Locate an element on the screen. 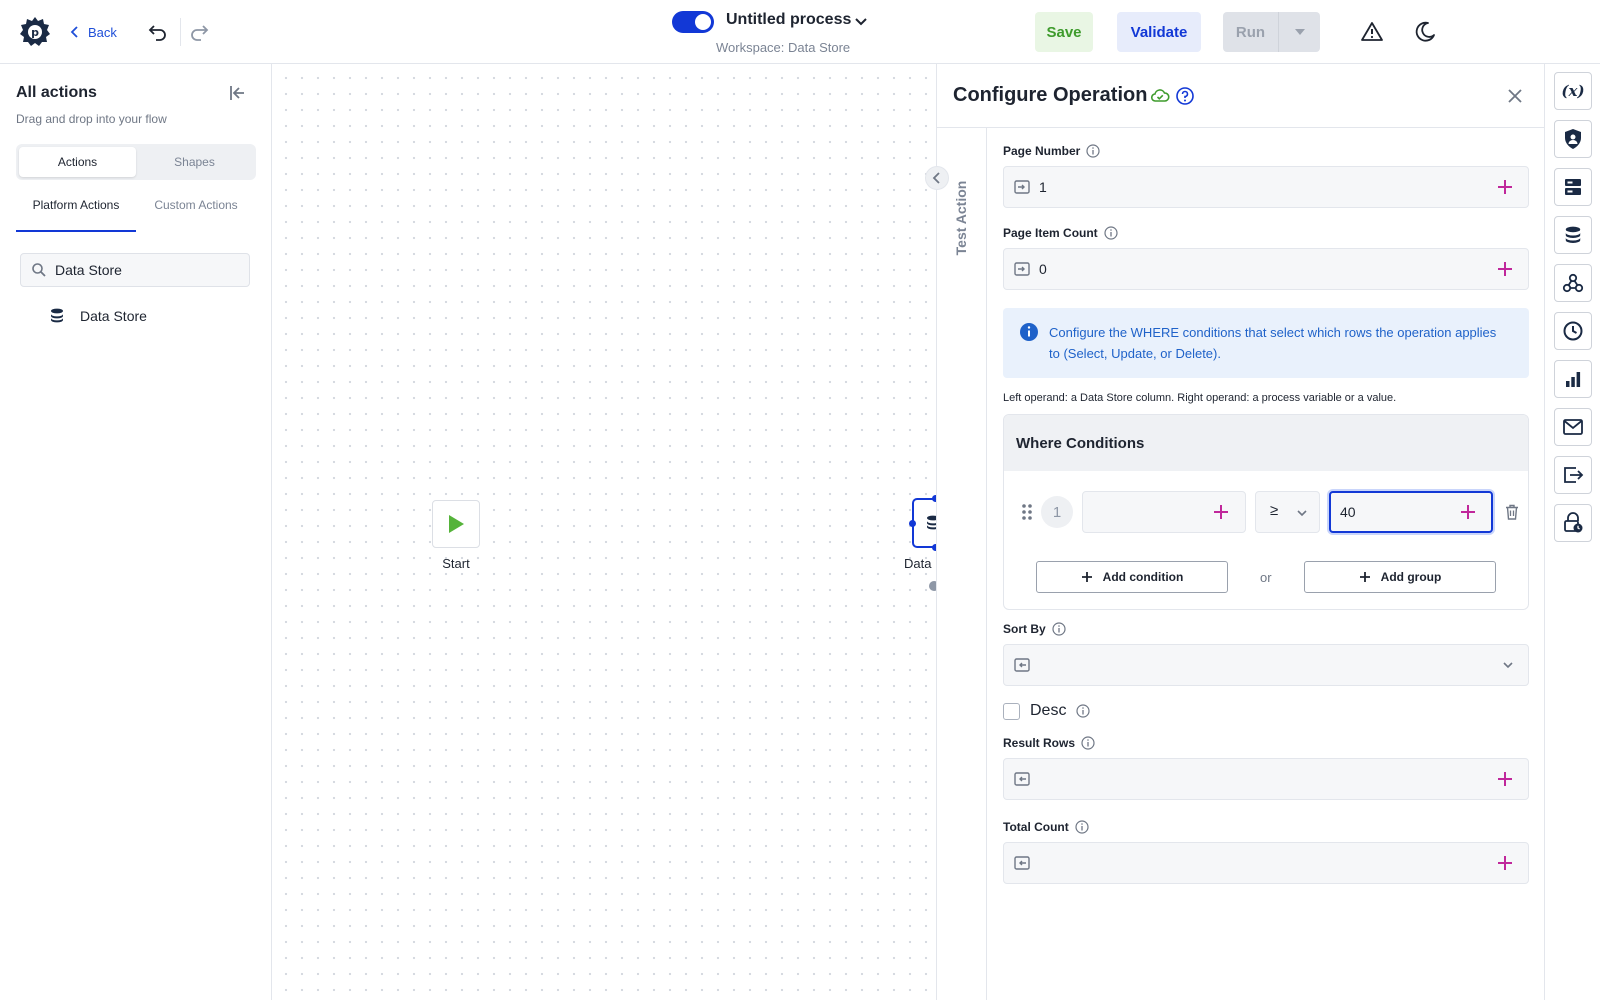 Image resolution: width=1600 pixels, height=1000 pixels. node-port-left is located at coordinates (912, 523).